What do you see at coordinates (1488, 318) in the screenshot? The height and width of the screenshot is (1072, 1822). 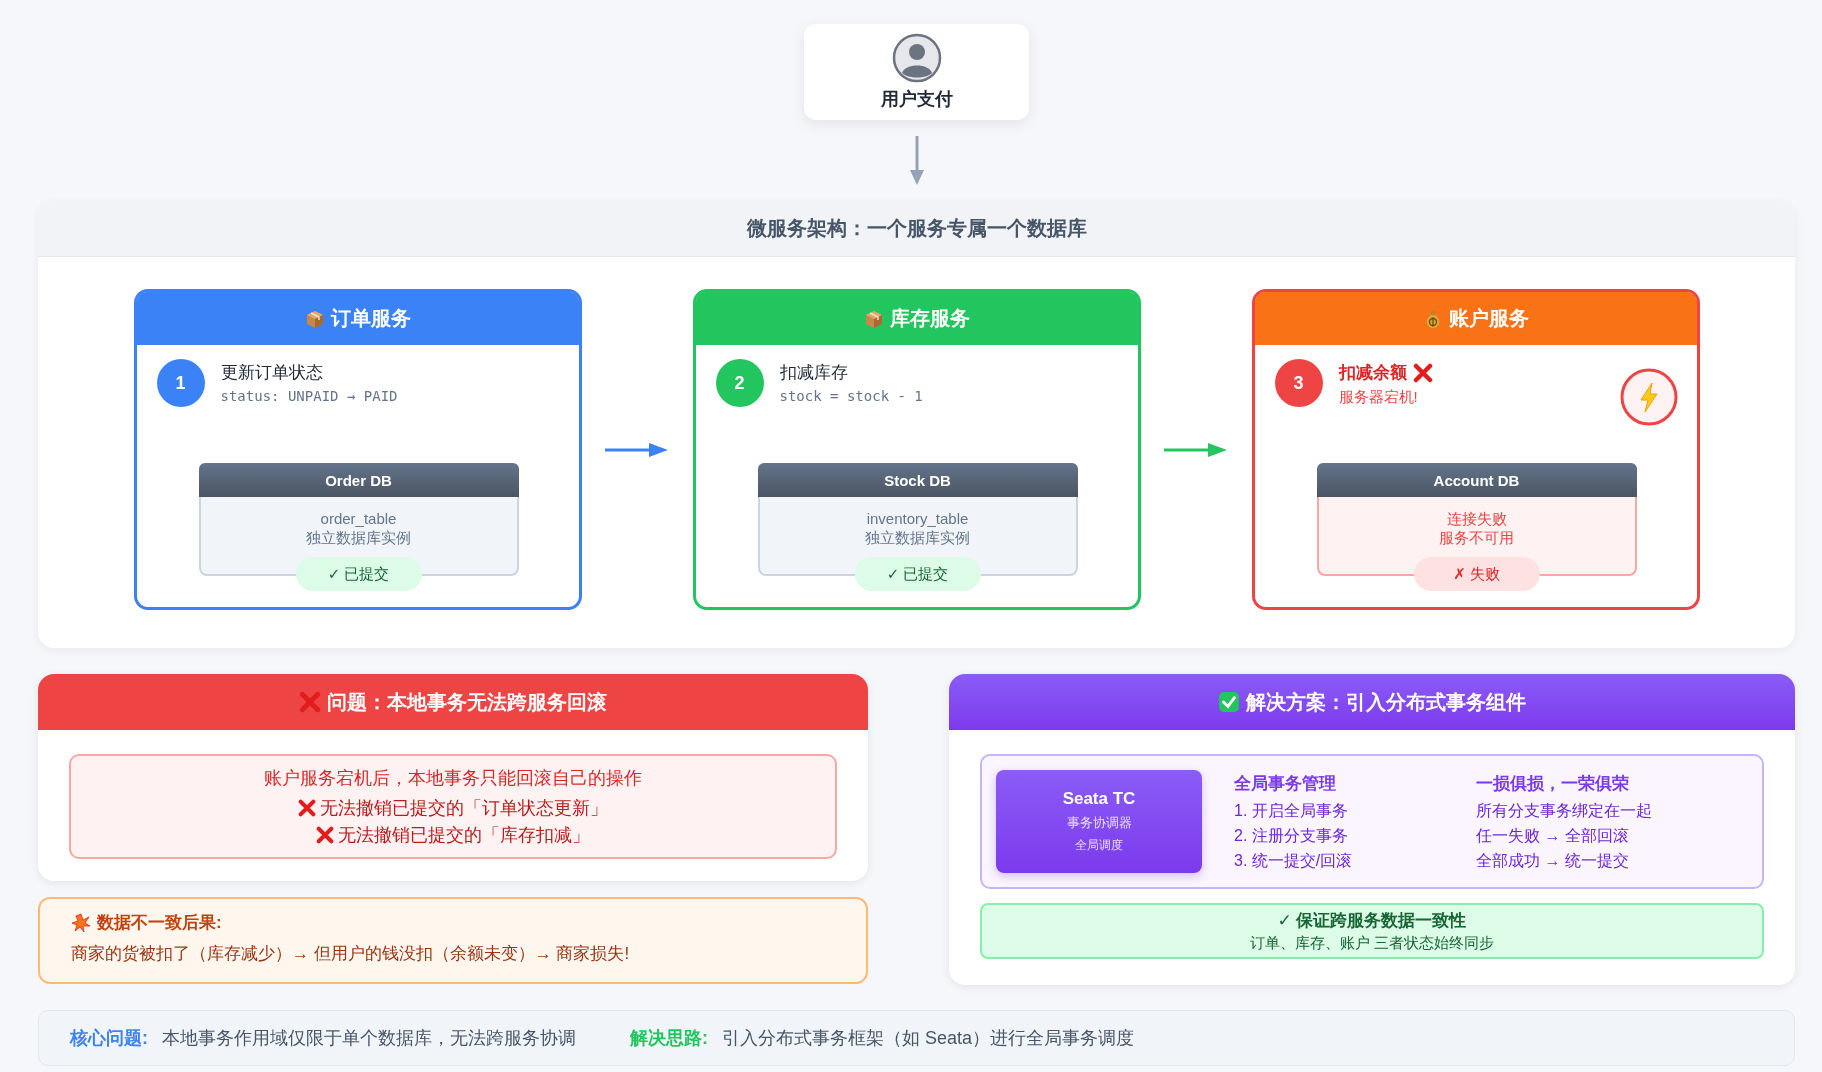 I see `card-title: 账户服务` at bounding box center [1488, 318].